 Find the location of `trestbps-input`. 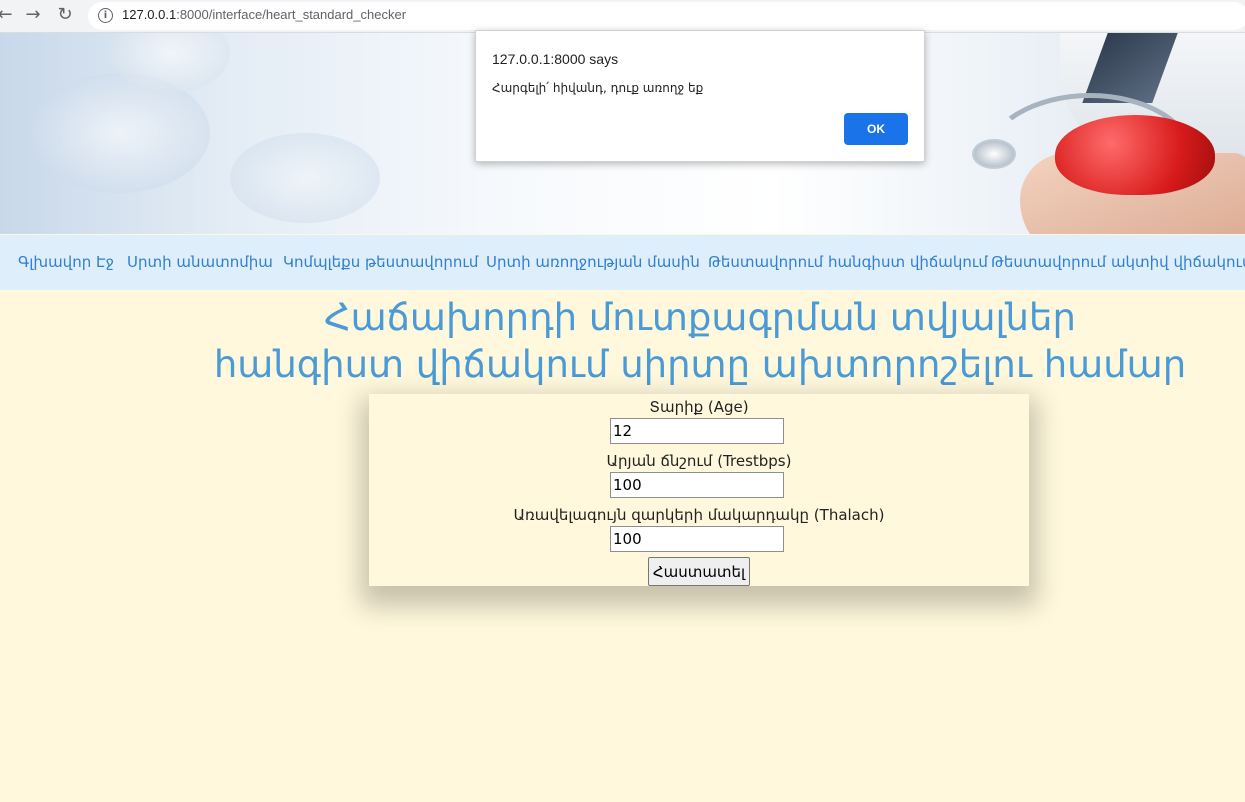

trestbps-input is located at coordinates (697, 485).